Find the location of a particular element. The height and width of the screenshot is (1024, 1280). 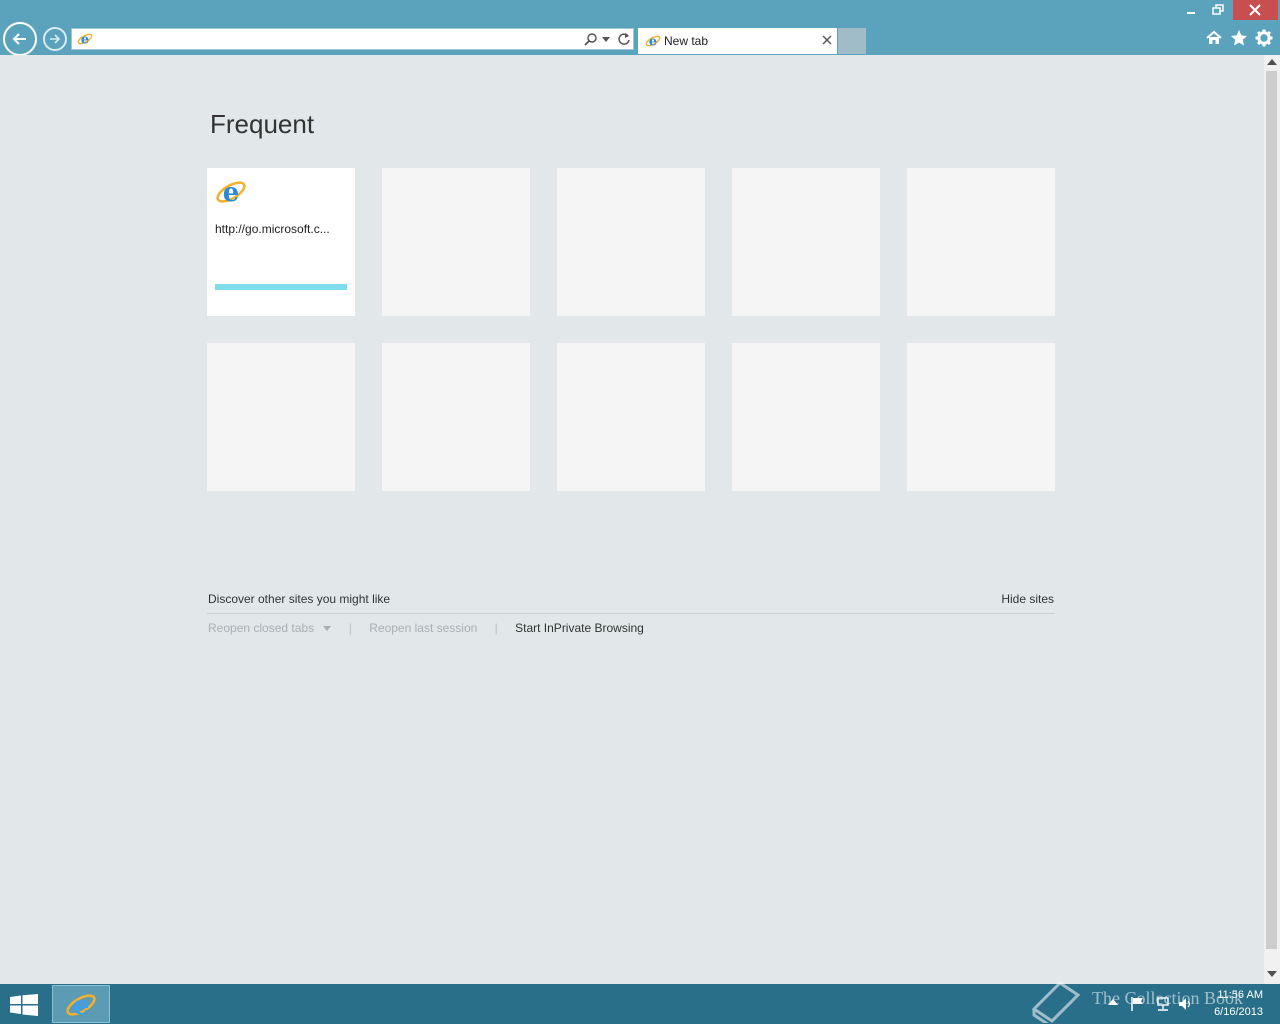

action-center-flag-icon is located at coordinates (1138, 1004).